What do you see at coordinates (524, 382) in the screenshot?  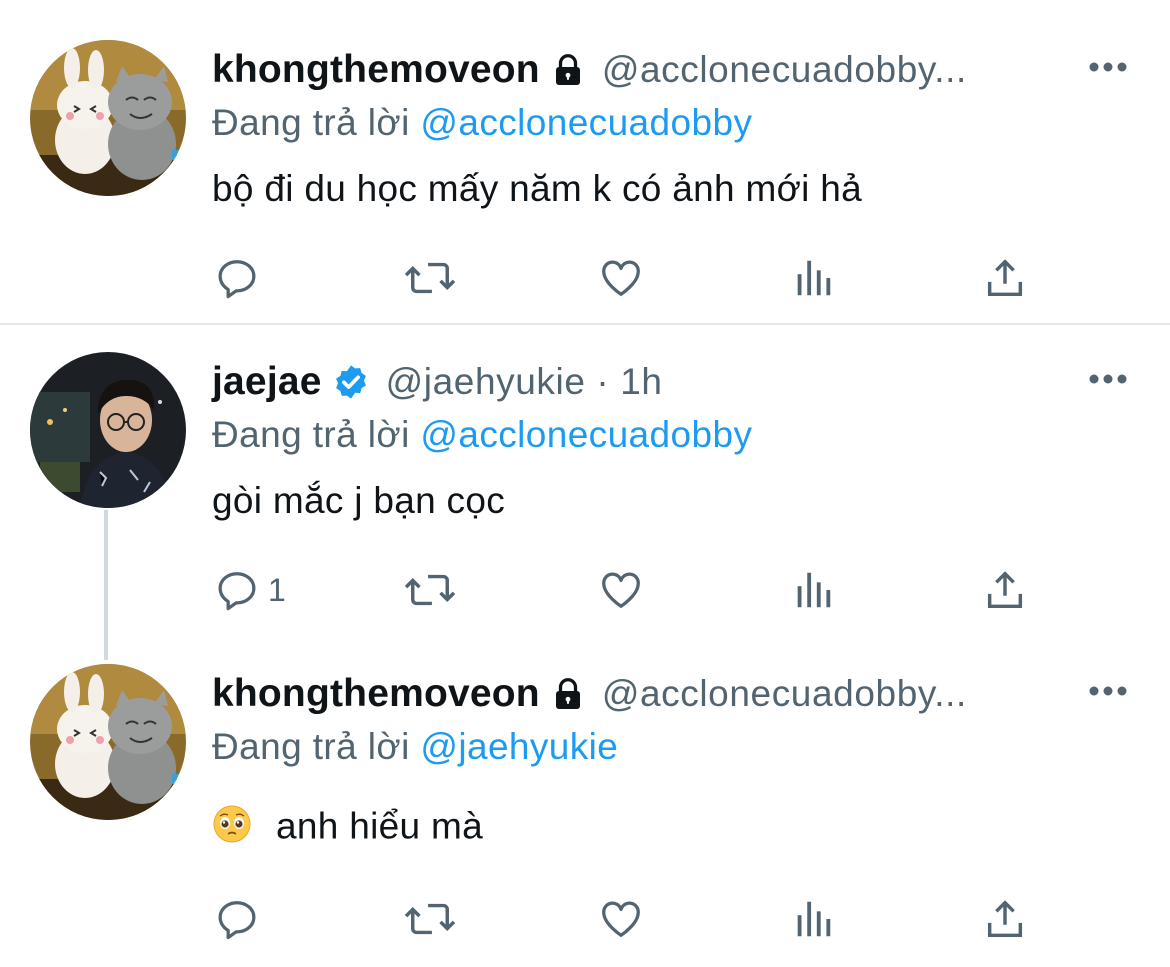 I see `handle-and-time: @jaehyukie · 1h` at bounding box center [524, 382].